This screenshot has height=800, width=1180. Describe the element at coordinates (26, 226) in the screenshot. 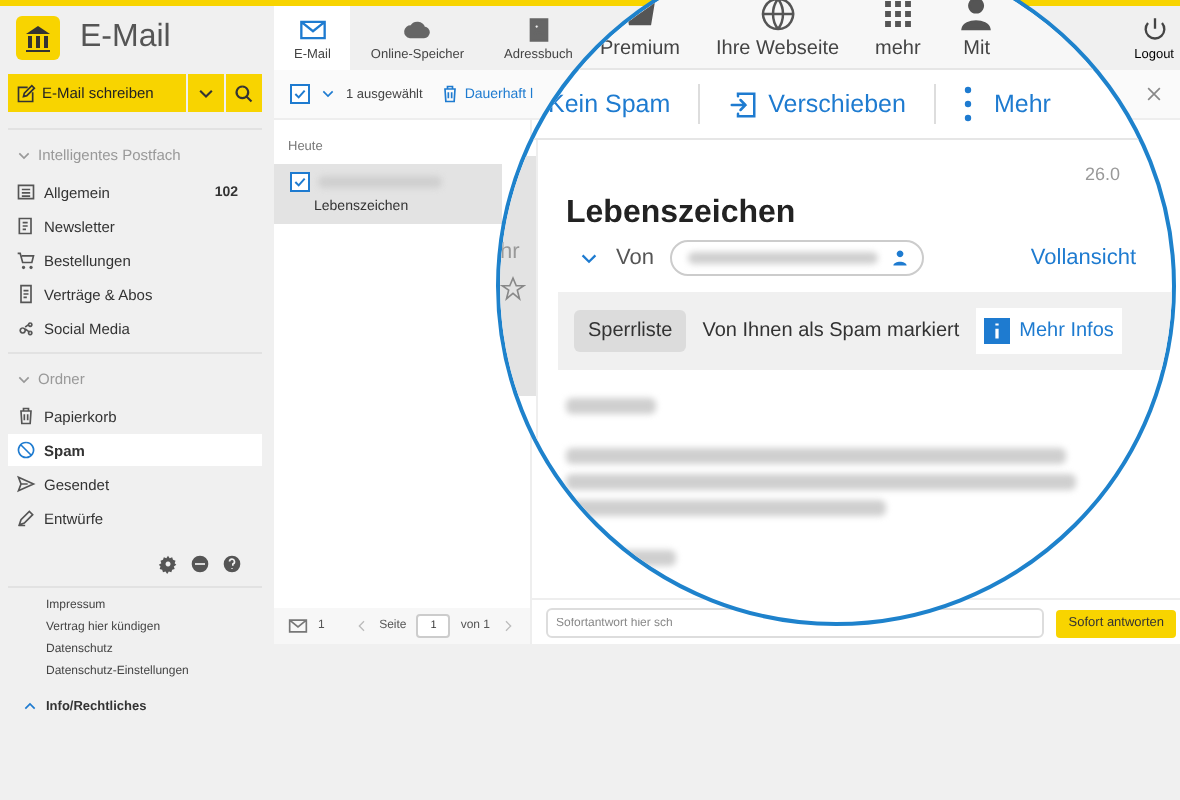

I see `newspaper-icon` at that location.